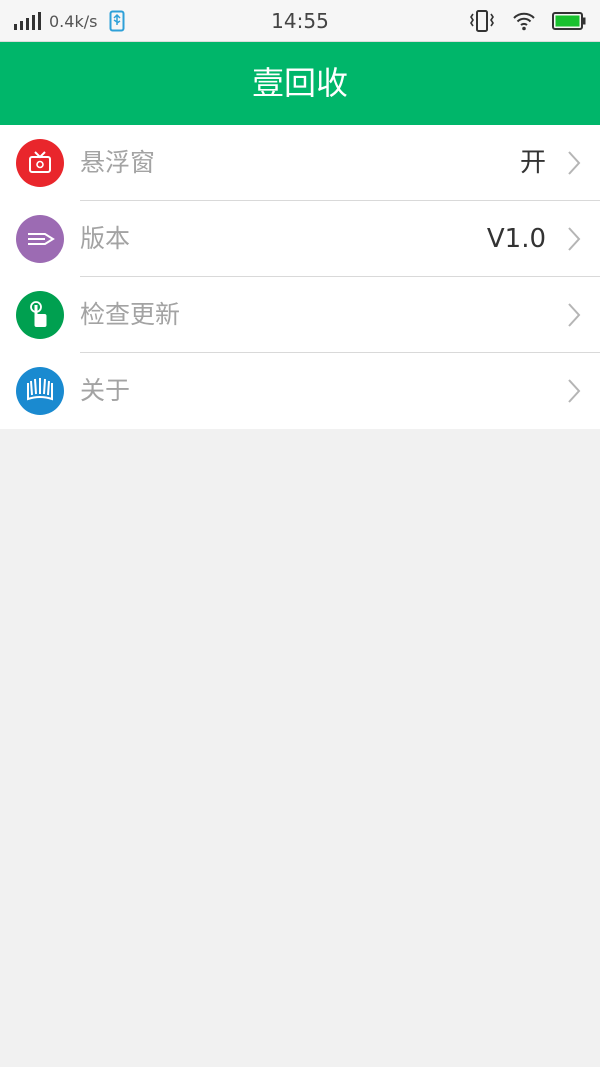 The height and width of the screenshot is (1067, 600). What do you see at coordinates (27, 21) in the screenshot?
I see `signal-icon` at bounding box center [27, 21].